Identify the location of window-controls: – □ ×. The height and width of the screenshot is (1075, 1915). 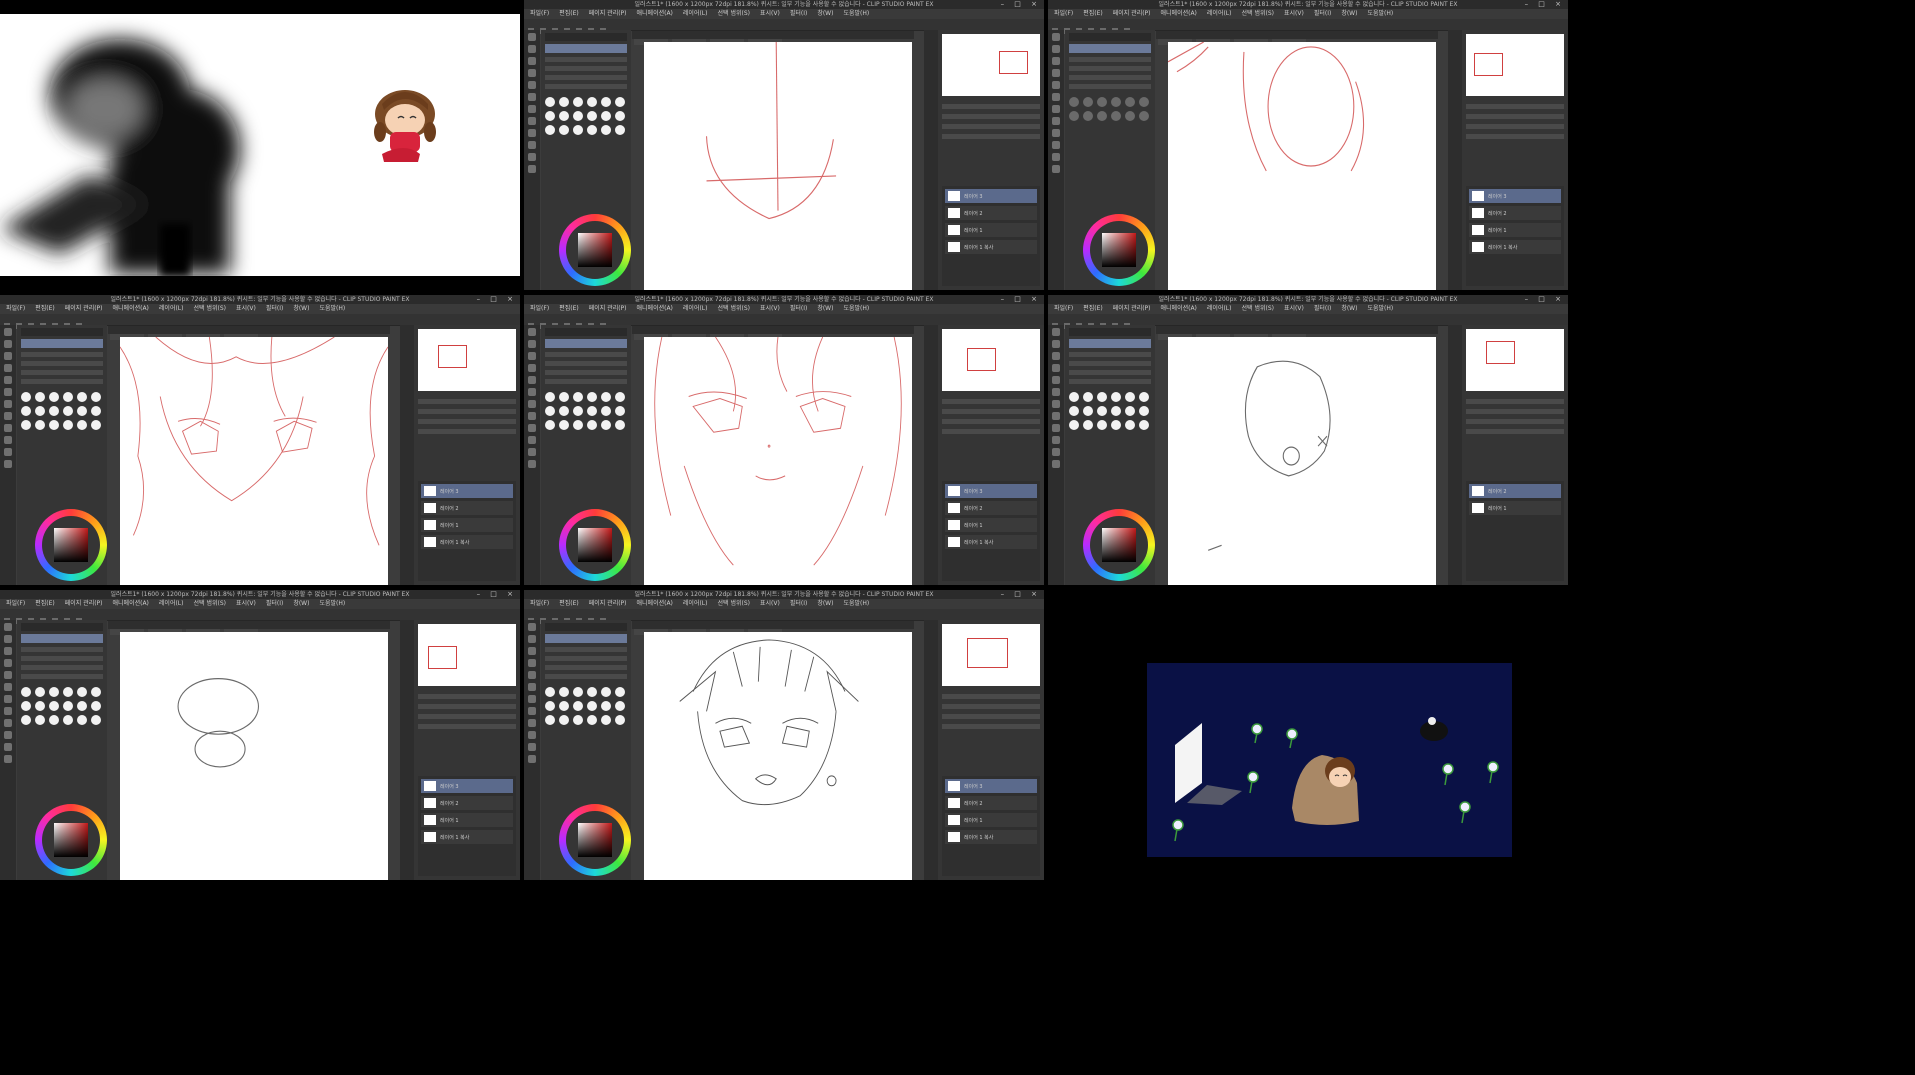
(1545, 299).